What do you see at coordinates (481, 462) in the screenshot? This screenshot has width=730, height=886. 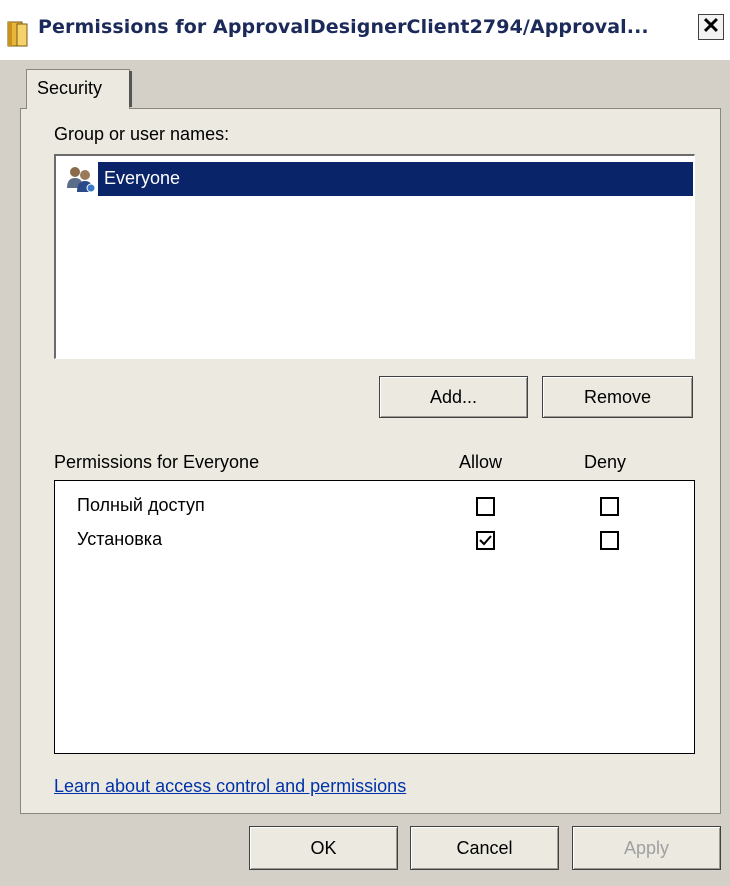 I see `allow-column-header: Allow` at bounding box center [481, 462].